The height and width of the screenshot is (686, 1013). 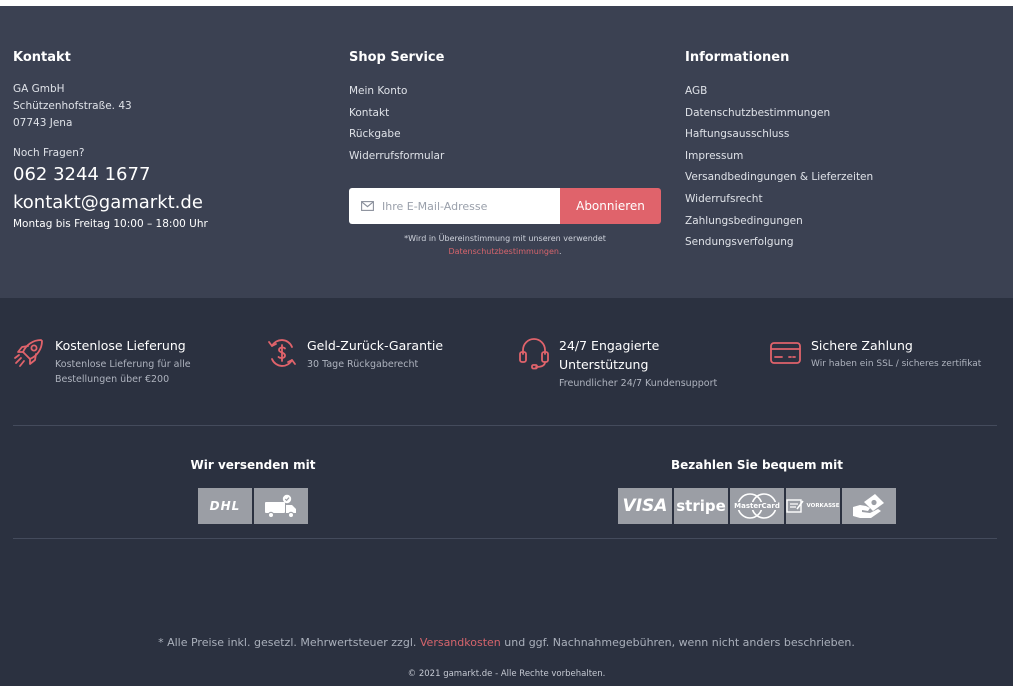 What do you see at coordinates (845, 114) in the screenshot?
I see `info-link-privacy: Datenschutzbestimmungen` at bounding box center [845, 114].